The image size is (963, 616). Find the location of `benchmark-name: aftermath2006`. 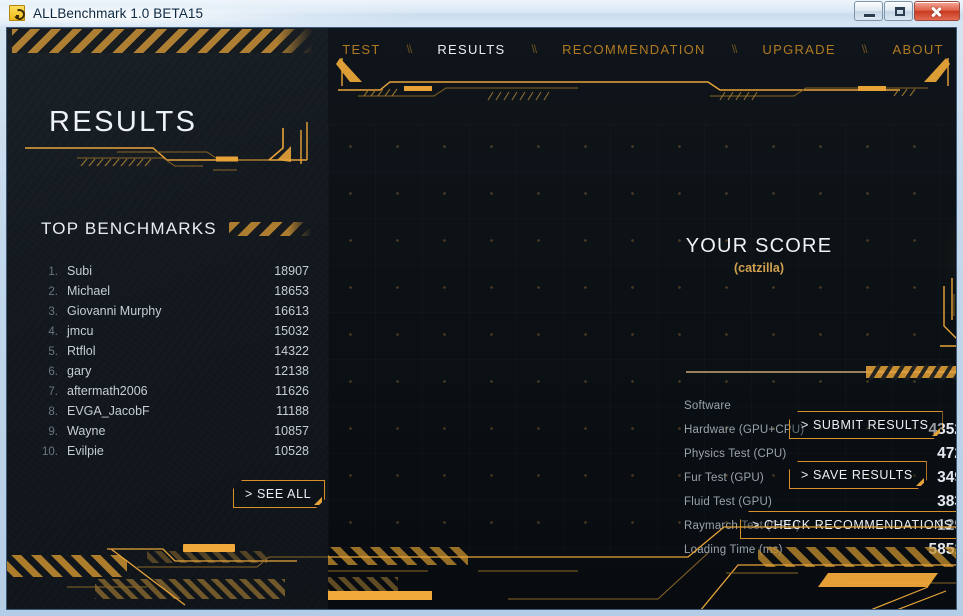

benchmark-name: aftermath2006 is located at coordinates (107, 391).